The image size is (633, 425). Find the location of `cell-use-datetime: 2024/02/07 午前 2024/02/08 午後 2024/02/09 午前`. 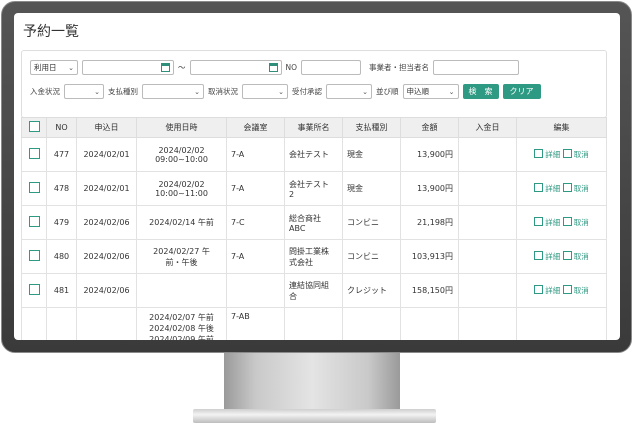

cell-use-datetime: 2024/02/07 午前 2024/02/08 午後 2024/02/09 午前 is located at coordinates (181, 323).